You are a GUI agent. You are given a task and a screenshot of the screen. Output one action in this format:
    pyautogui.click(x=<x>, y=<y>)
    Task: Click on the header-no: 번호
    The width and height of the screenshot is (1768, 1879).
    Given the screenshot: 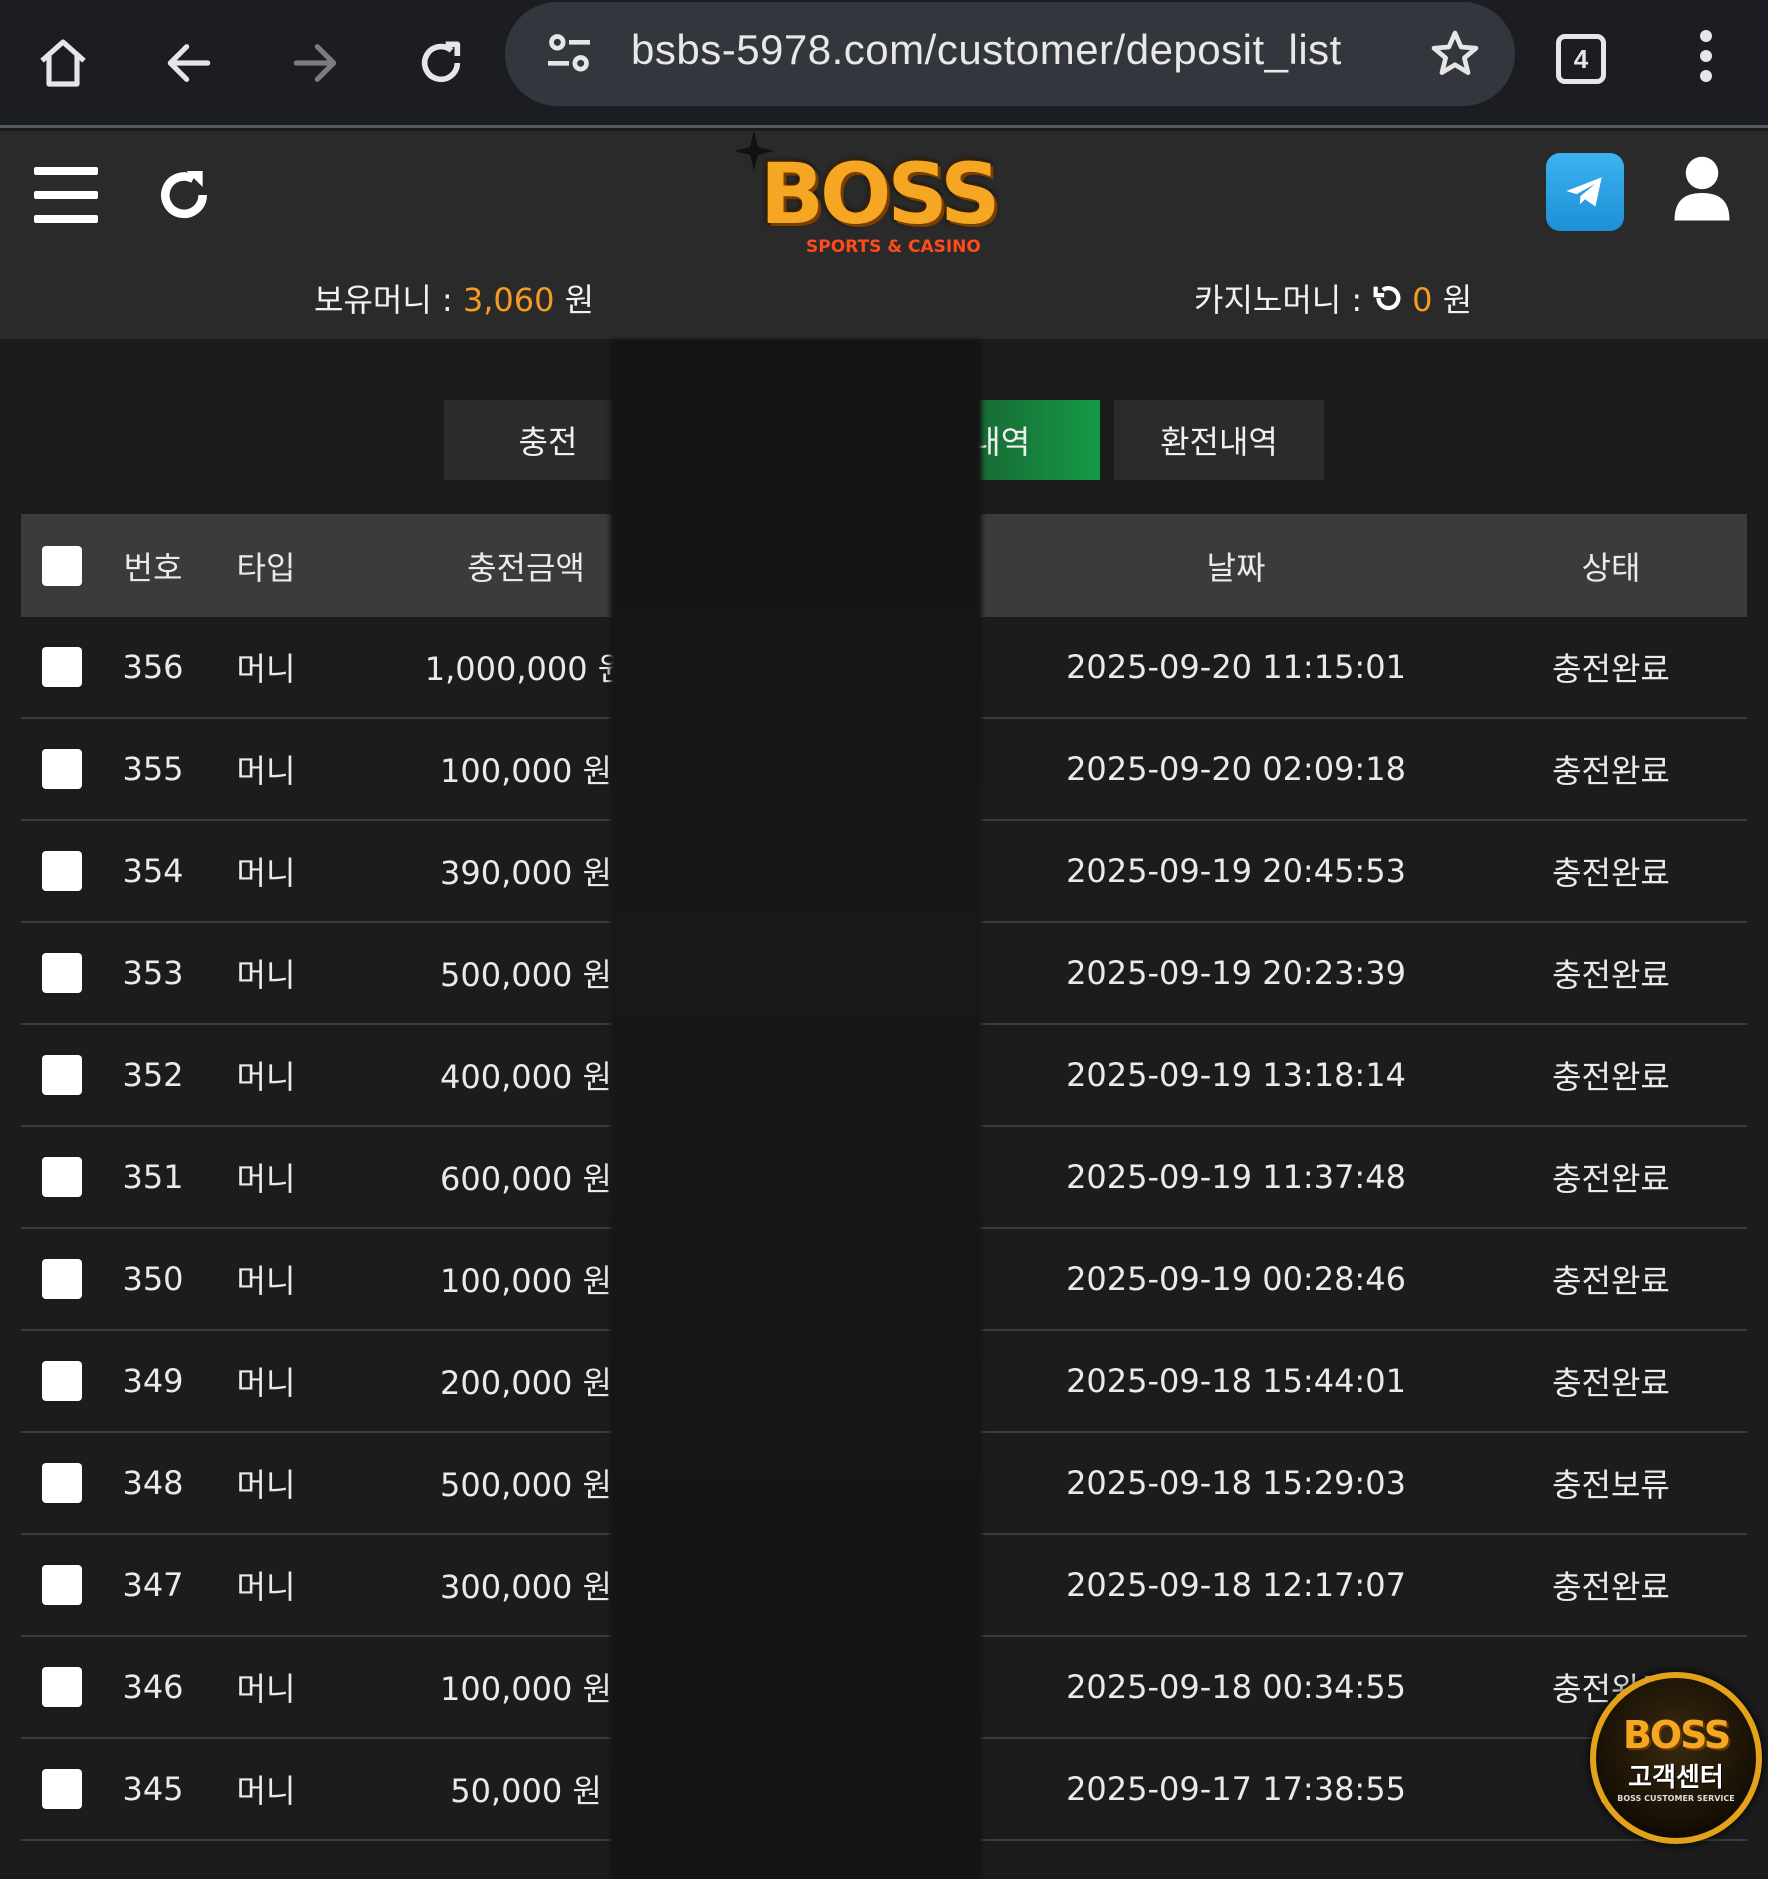 What is the action you would take?
    pyautogui.click(x=153, y=567)
    